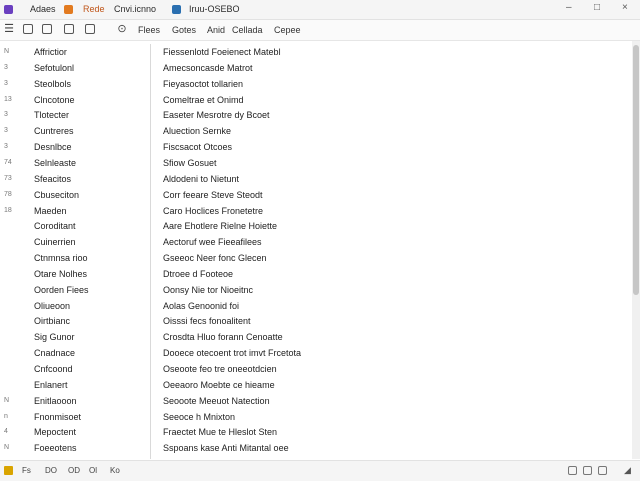 The image size is (640, 481). Describe the element at coordinates (52, 305) in the screenshot. I see `row-name: Oliueoon` at that location.